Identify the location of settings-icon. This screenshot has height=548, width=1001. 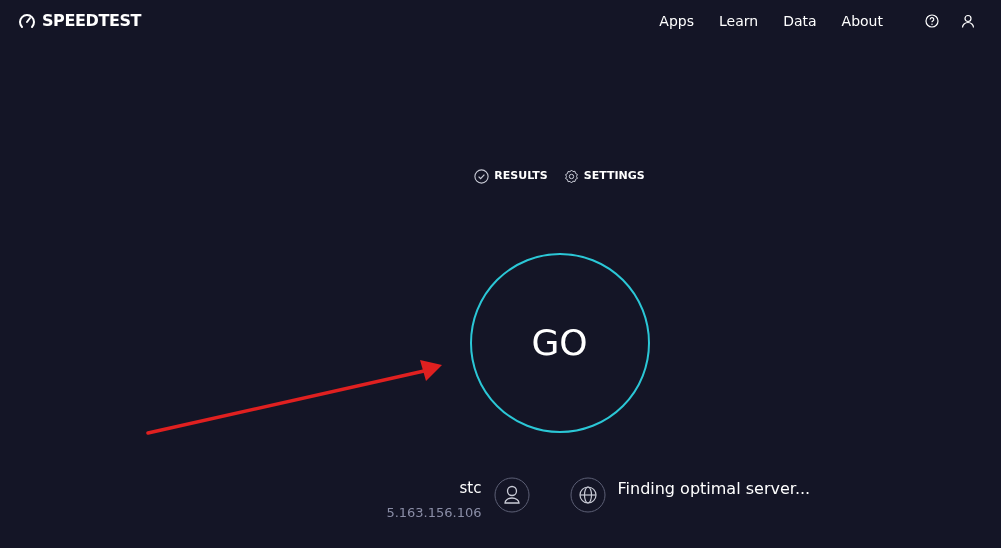
(571, 176).